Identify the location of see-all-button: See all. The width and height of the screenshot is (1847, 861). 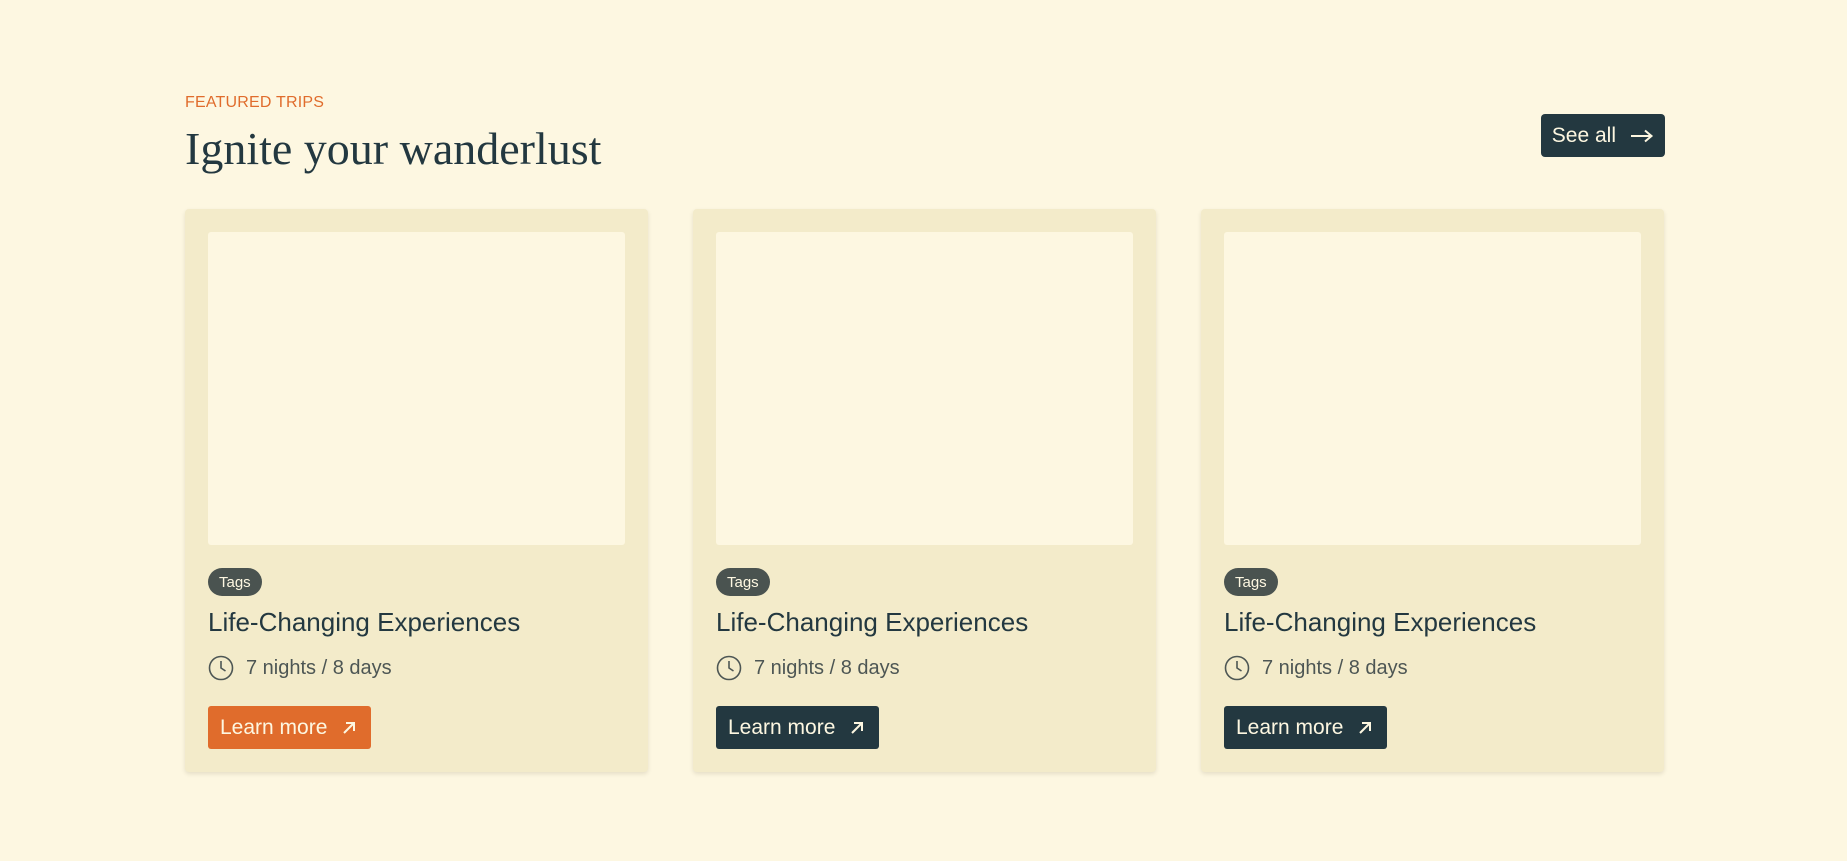
(1602, 135).